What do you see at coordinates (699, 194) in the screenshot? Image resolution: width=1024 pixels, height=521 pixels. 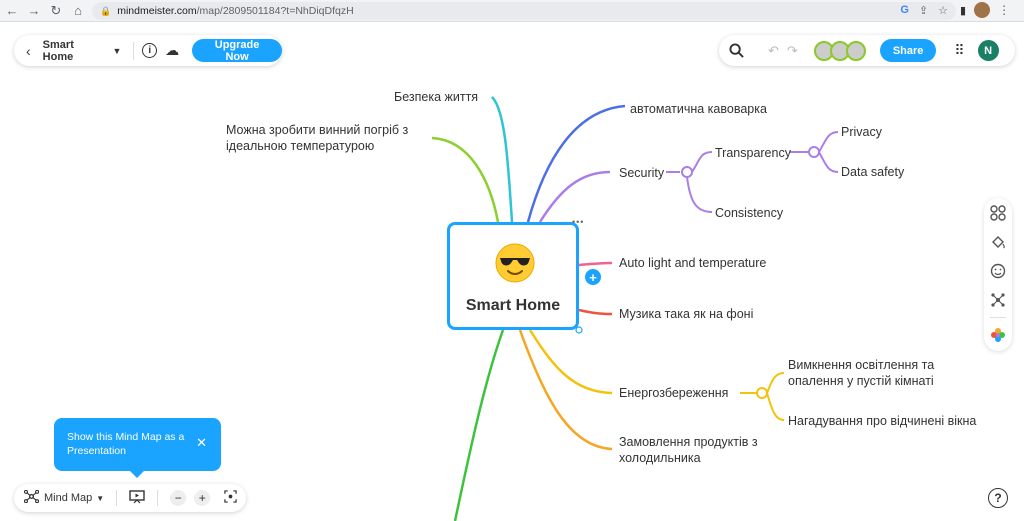 I see `connector-consistency` at bounding box center [699, 194].